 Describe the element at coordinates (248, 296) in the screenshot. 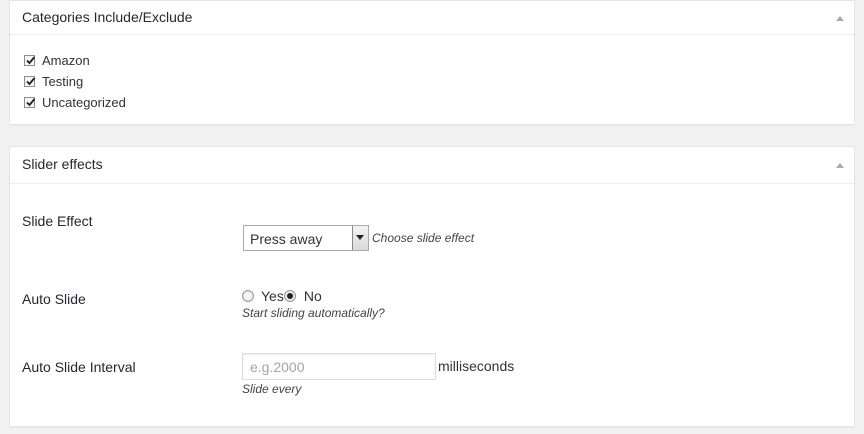

I see `auto-slide-yes-radio` at that location.